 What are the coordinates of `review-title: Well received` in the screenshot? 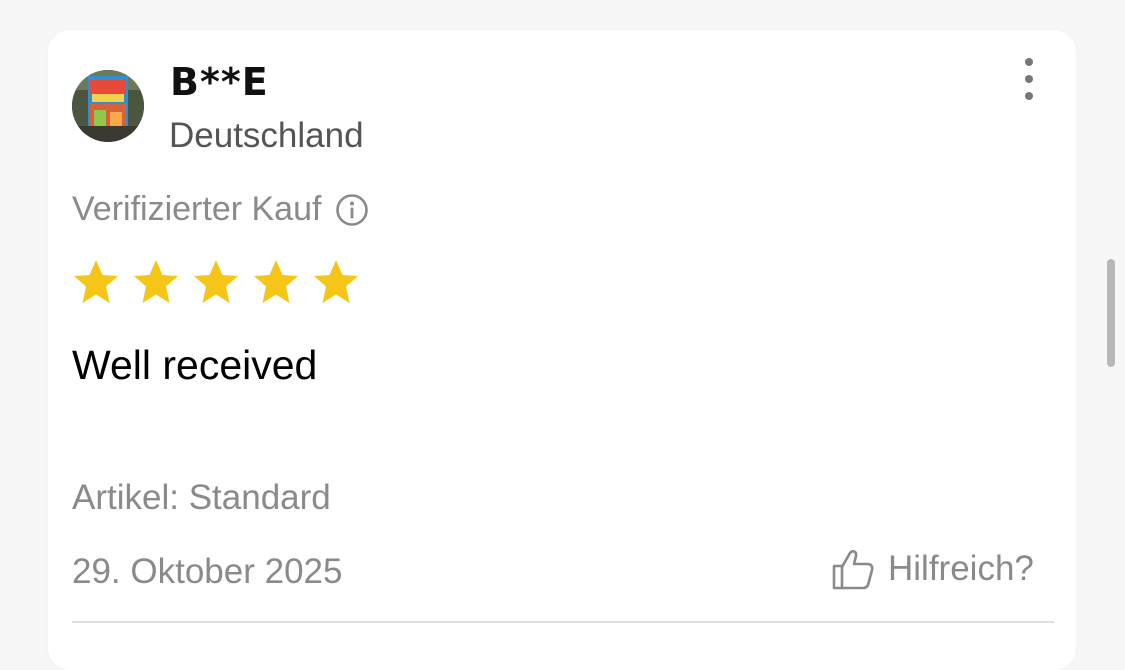 It's located at (195, 365).